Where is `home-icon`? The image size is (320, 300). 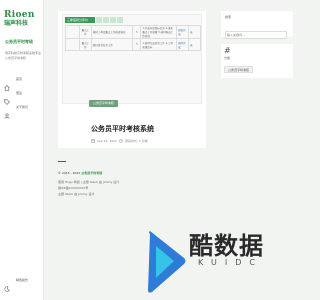 home-icon is located at coordinates (7, 83).